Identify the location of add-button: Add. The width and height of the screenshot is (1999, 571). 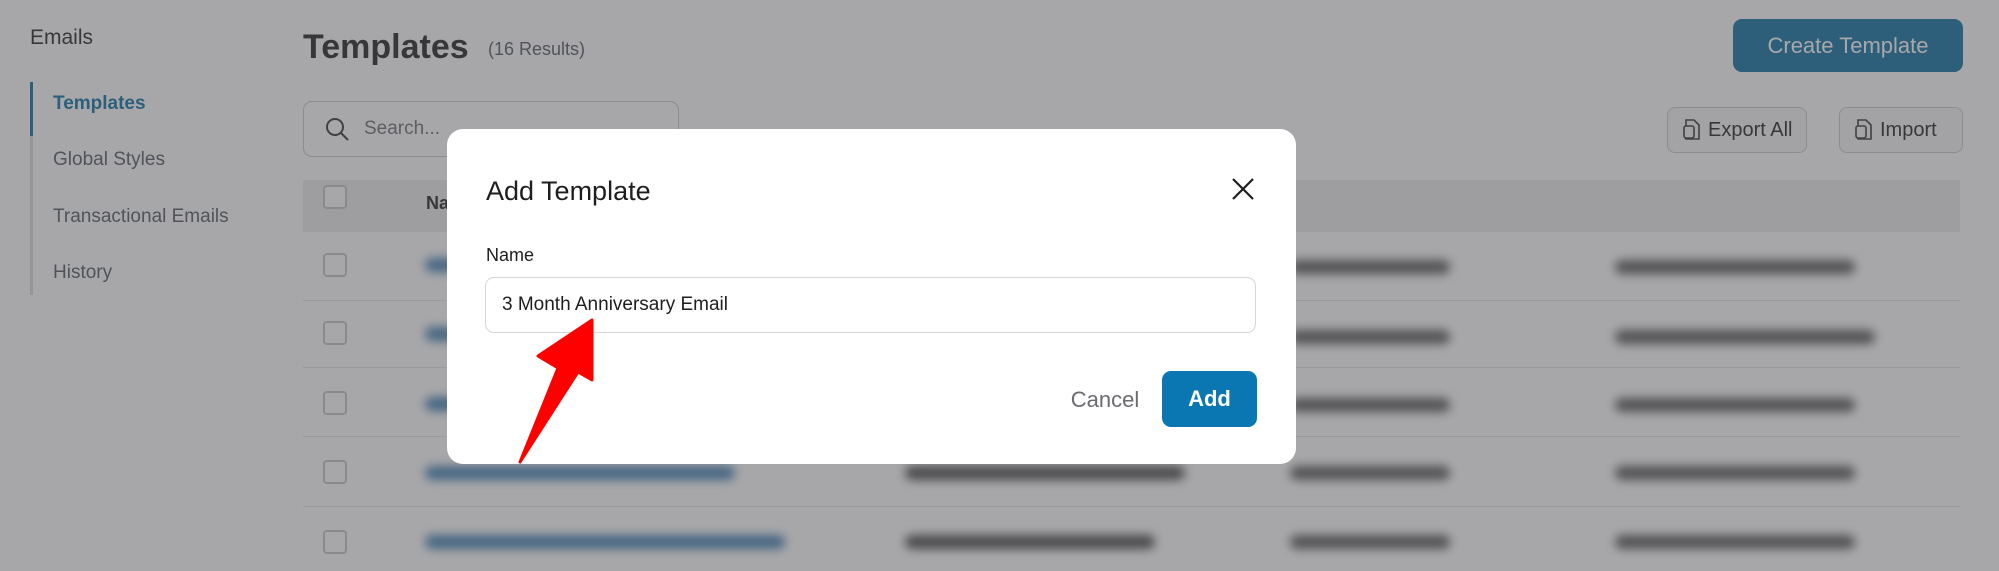
(1209, 399).